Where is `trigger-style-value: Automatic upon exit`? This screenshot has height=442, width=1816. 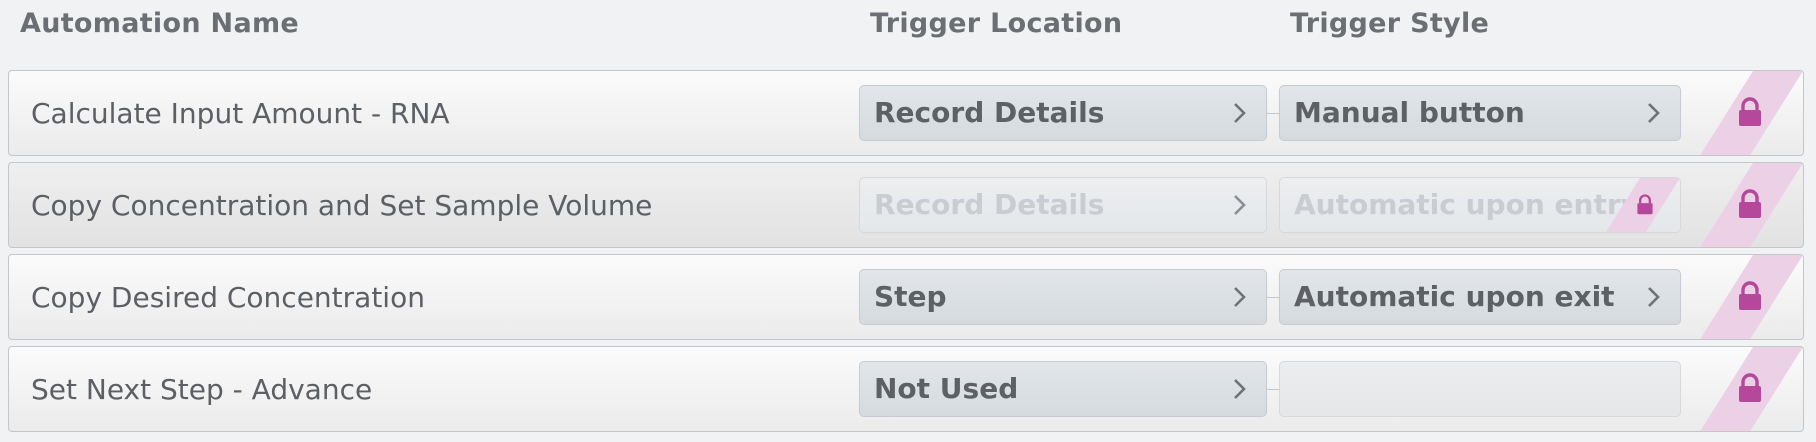
trigger-style-value: Automatic upon exit is located at coordinates (1454, 296).